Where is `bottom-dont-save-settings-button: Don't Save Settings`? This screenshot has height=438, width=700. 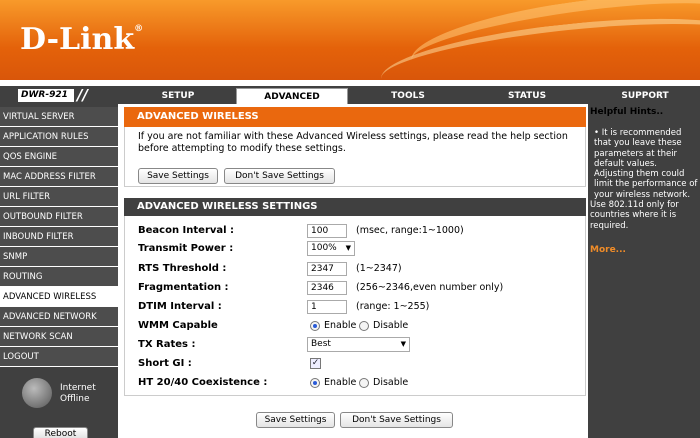 bottom-dont-save-settings-button: Don't Save Settings is located at coordinates (396, 420).